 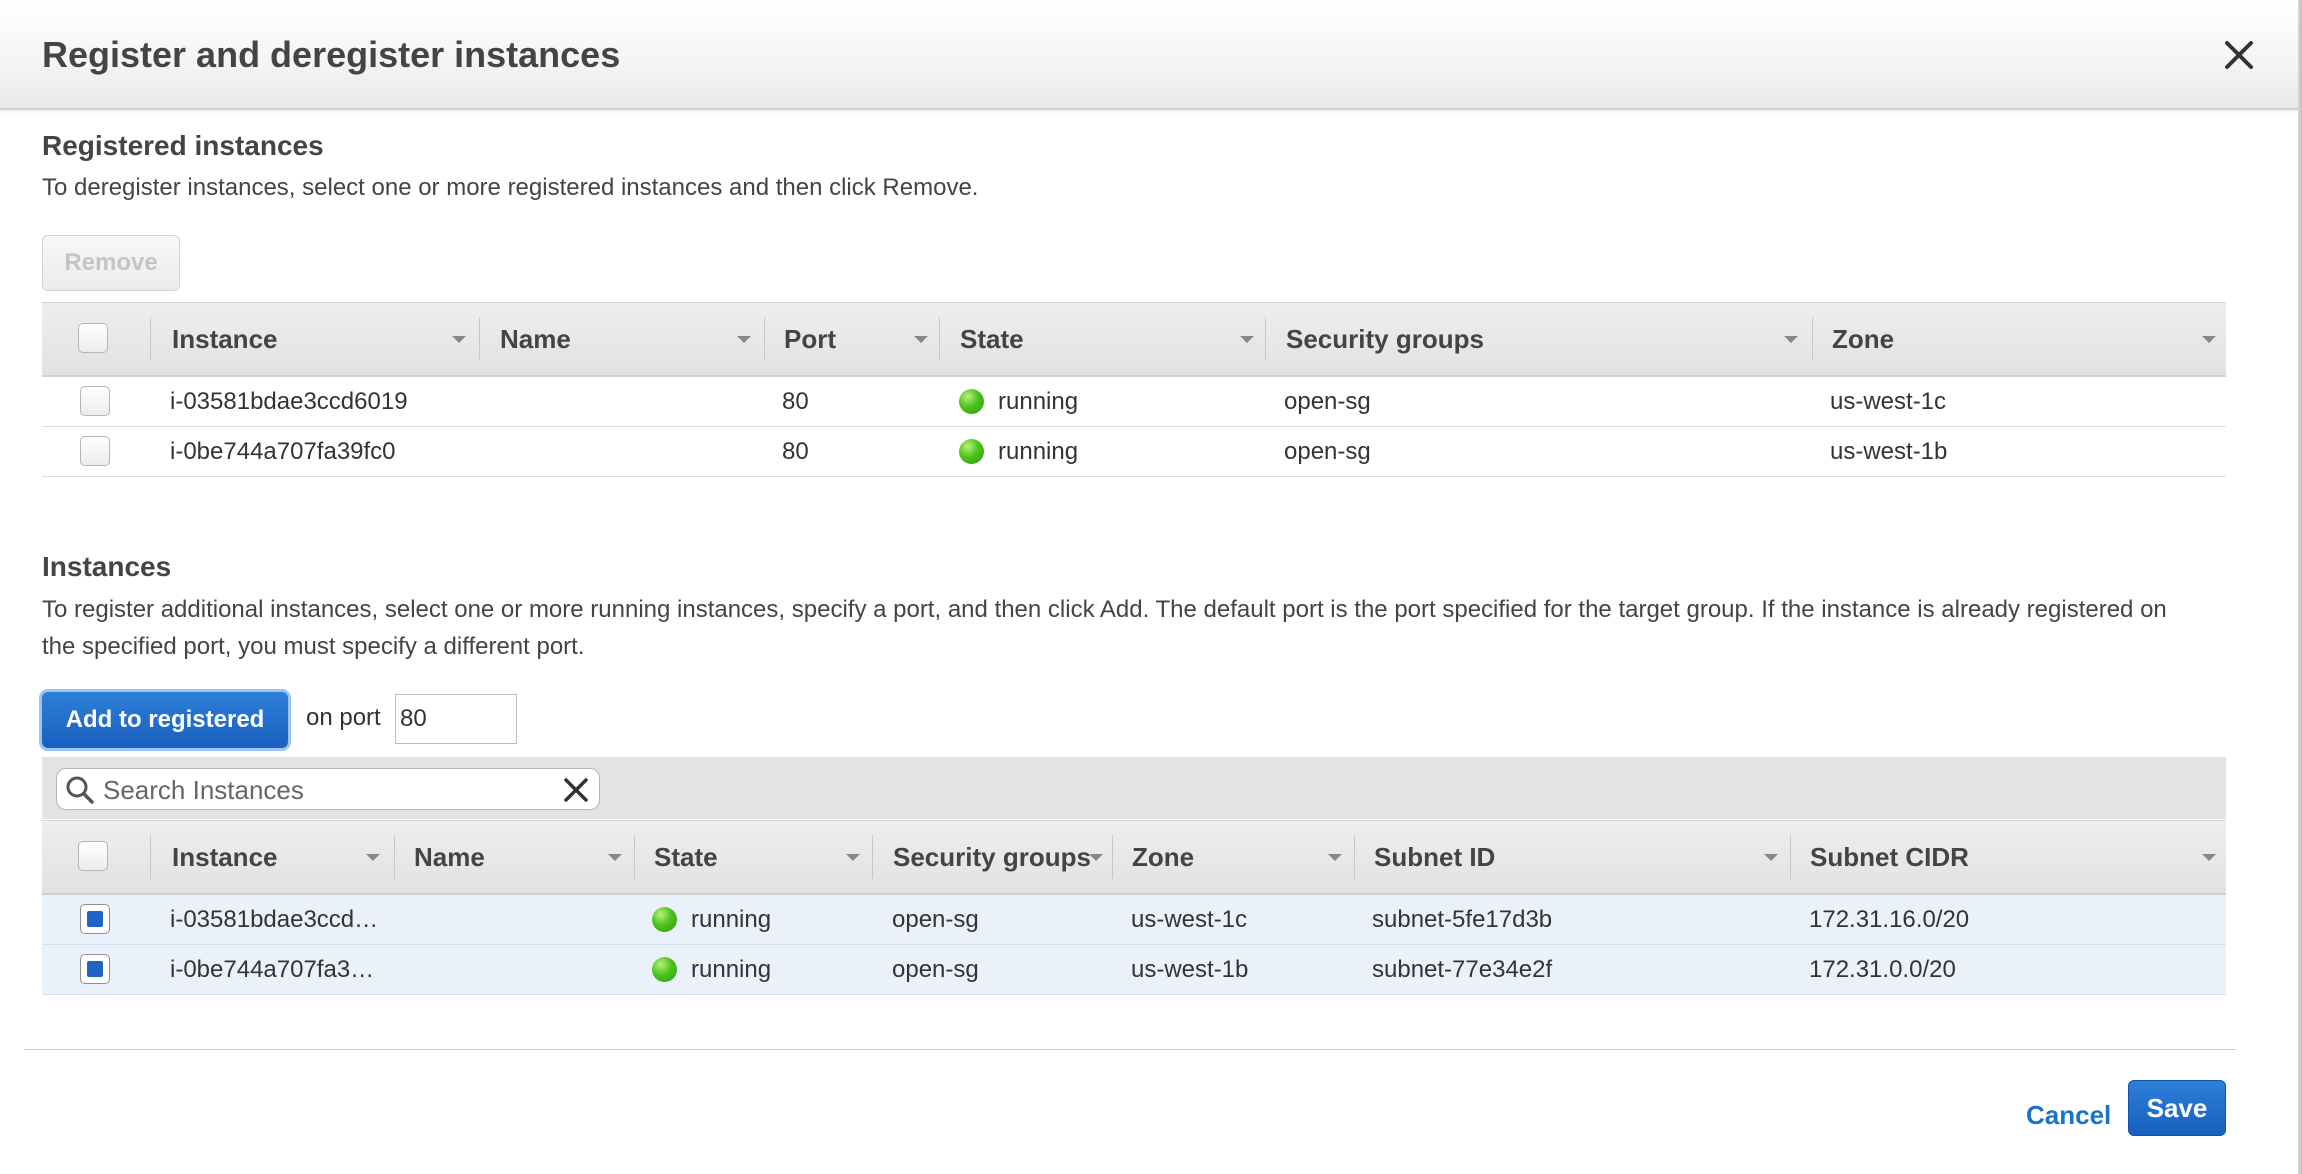 I want to click on port-input, so click(x=456, y=719).